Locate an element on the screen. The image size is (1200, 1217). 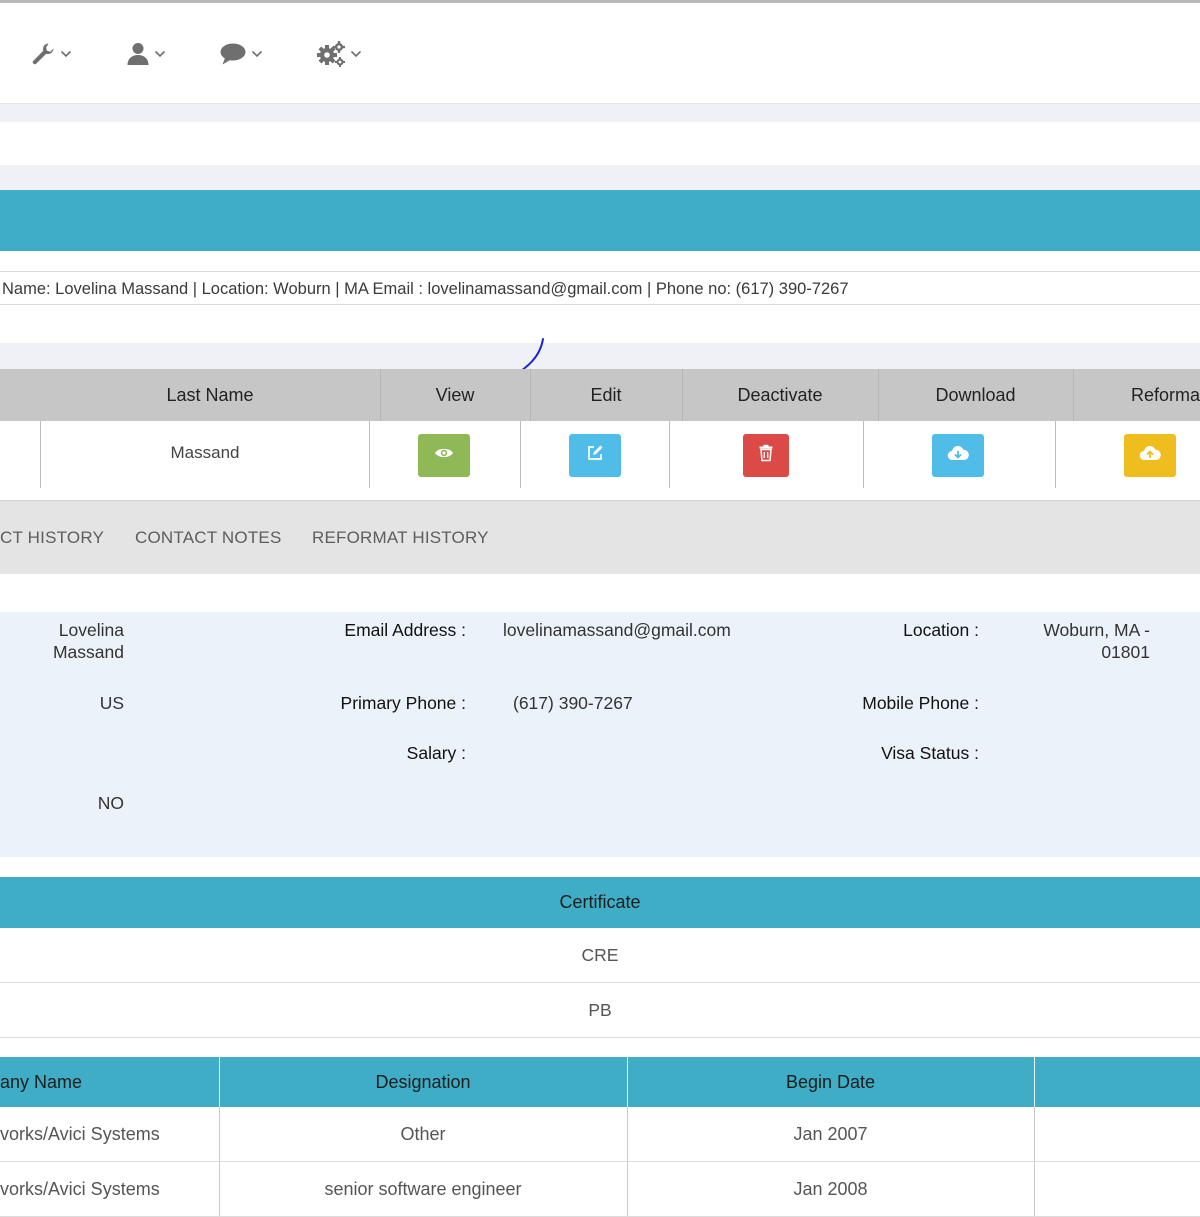
candidate-country: US is located at coordinates (111, 703).